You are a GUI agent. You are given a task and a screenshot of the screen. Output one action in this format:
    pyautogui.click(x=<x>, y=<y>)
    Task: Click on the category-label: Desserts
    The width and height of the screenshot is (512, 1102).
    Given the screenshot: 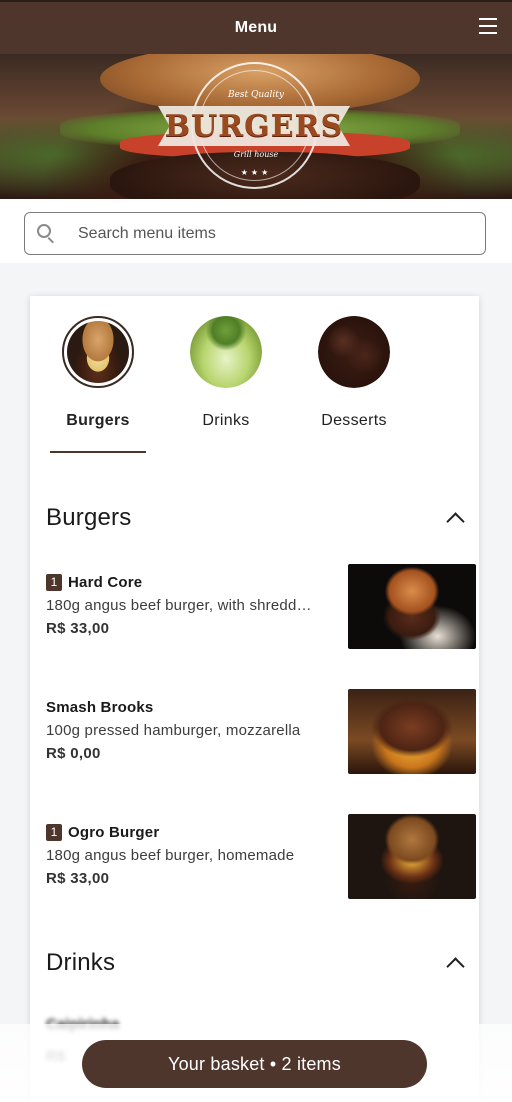 What is the action you would take?
    pyautogui.click(x=354, y=420)
    